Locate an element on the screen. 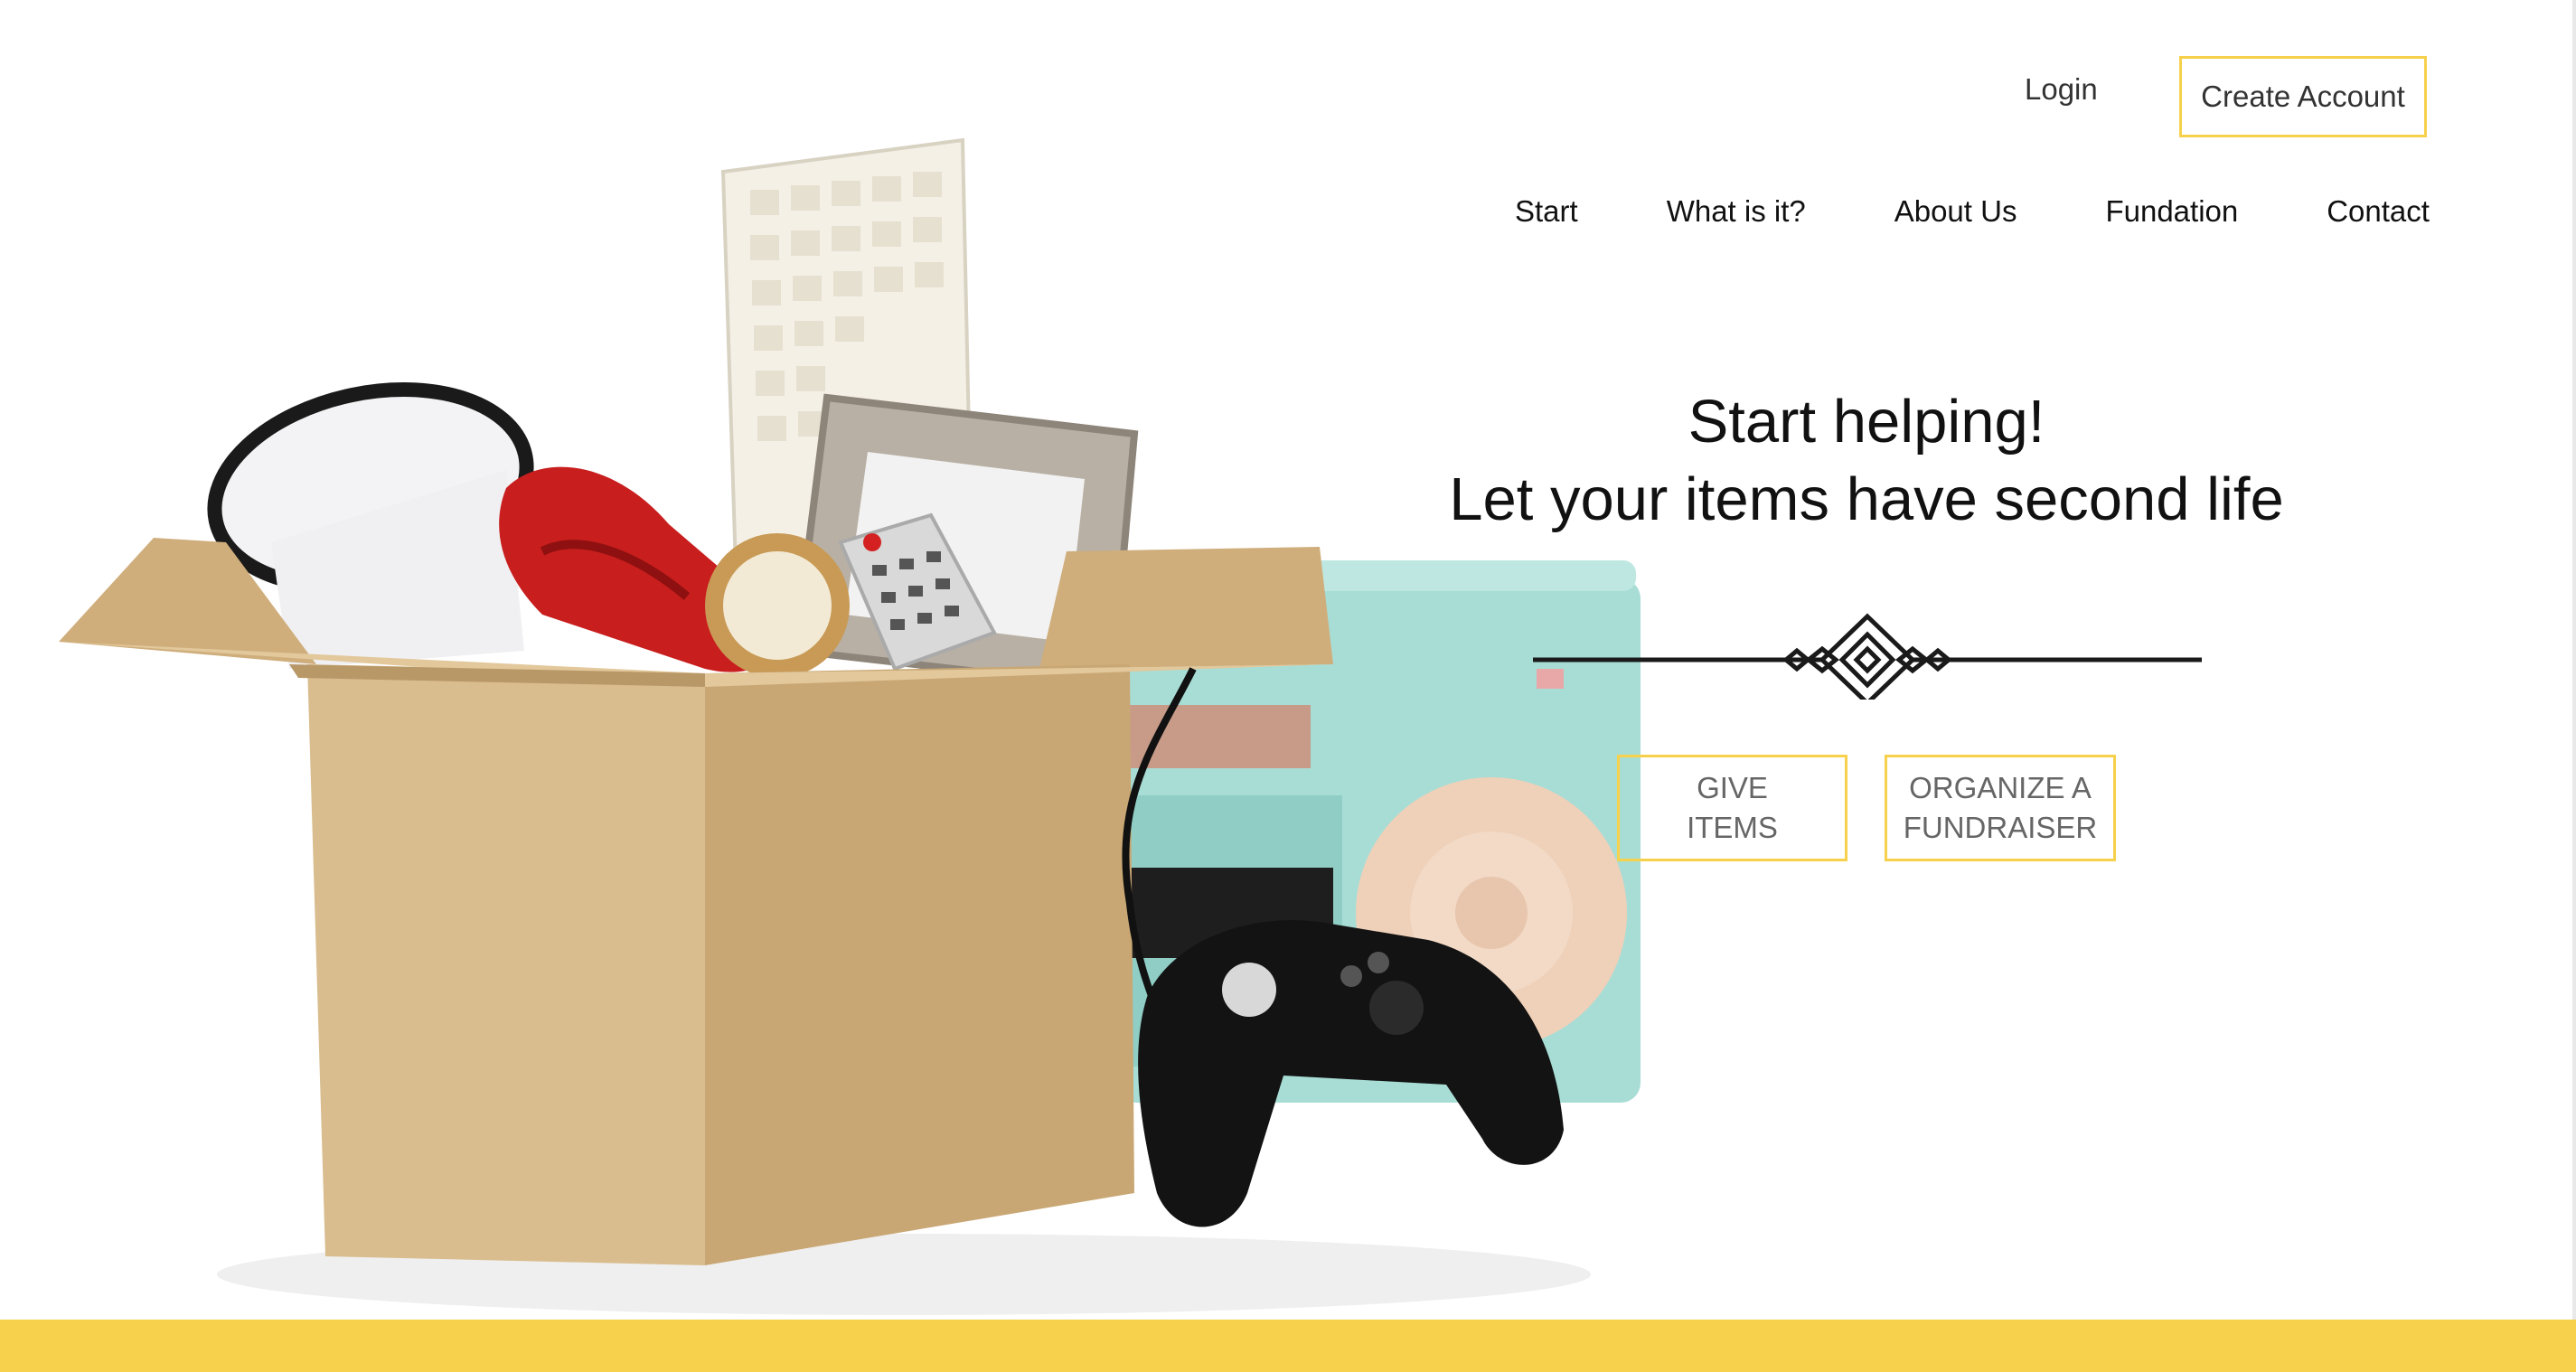 Image resolution: width=2576 pixels, height=1372 pixels. organize-fundraiser-label-line-2: FUNDRAISER is located at coordinates (2001, 827).